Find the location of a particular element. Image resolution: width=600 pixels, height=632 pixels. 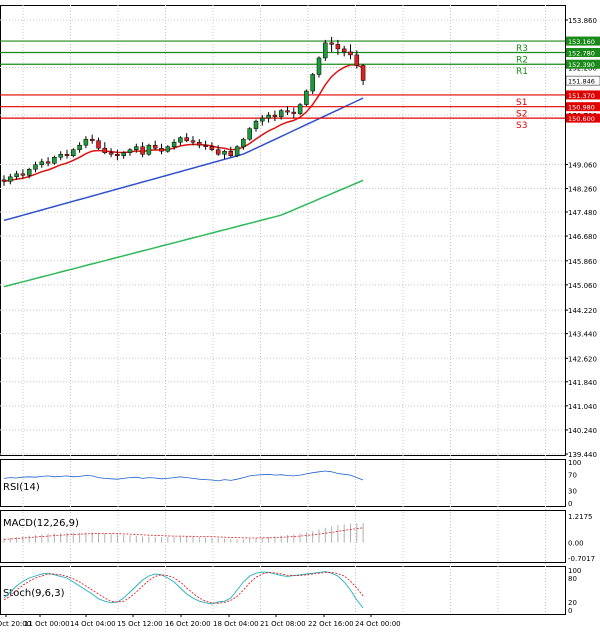

level-label-r1: R1 is located at coordinates (522, 72).